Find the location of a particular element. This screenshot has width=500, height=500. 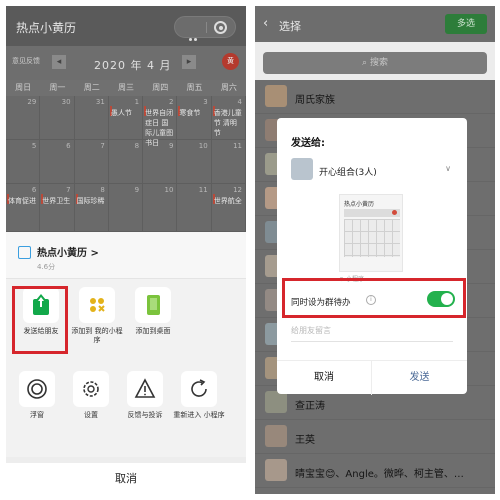

settings-icon is located at coordinates (91, 389).